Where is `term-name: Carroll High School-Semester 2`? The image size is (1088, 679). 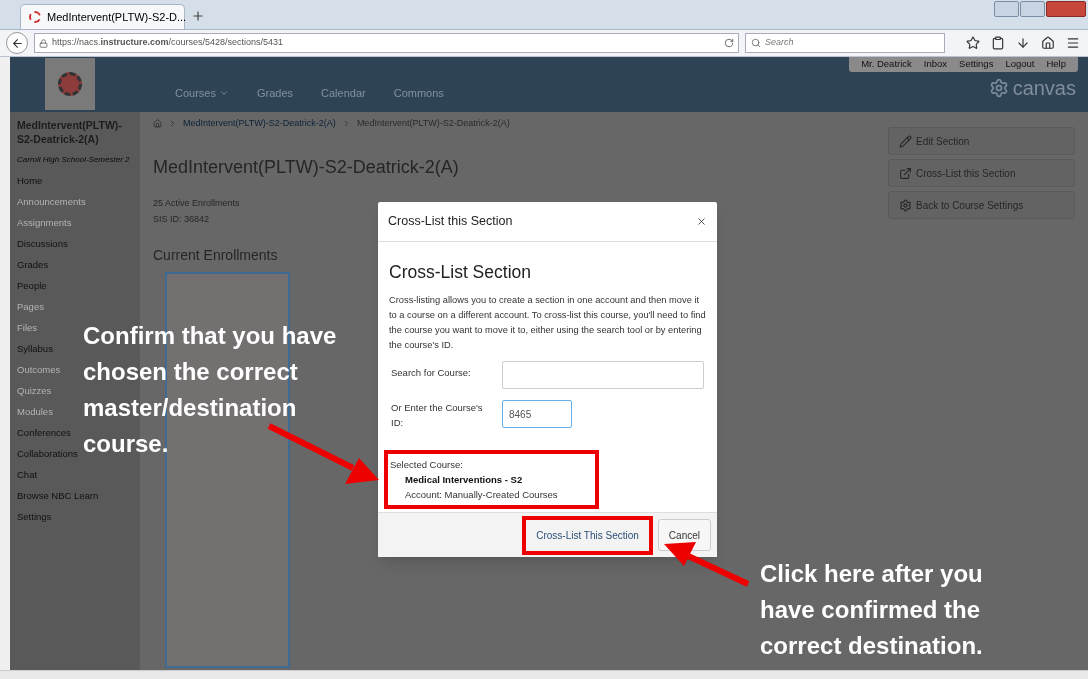
term-name: Carroll High School-Semester 2 is located at coordinates (74, 160).